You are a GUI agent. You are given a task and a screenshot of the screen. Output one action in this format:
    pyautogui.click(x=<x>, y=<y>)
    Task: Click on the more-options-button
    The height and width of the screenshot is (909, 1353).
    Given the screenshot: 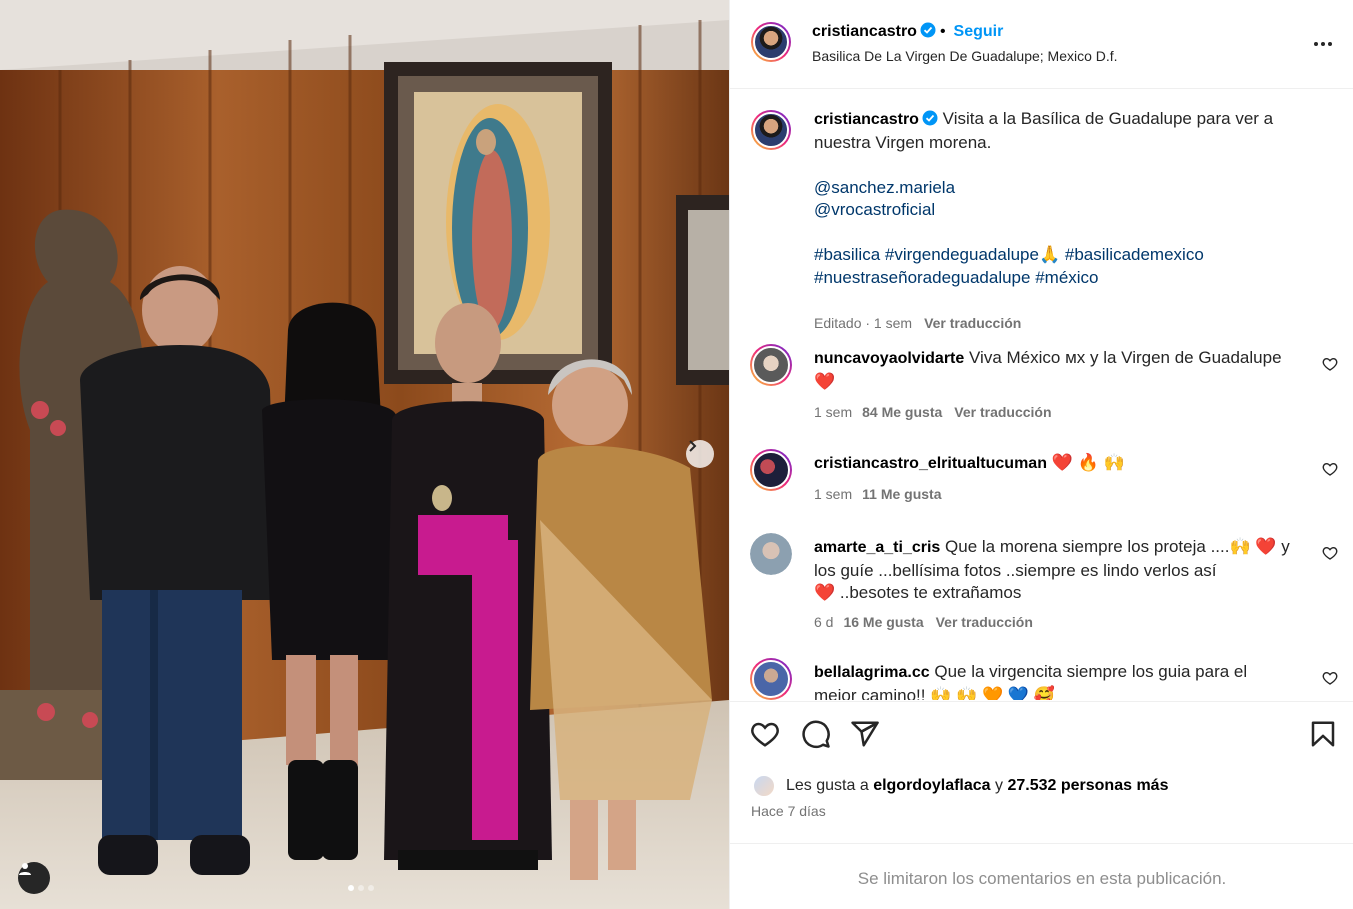 What is the action you would take?
    pyautogui.click(x=1323, y=44)
    